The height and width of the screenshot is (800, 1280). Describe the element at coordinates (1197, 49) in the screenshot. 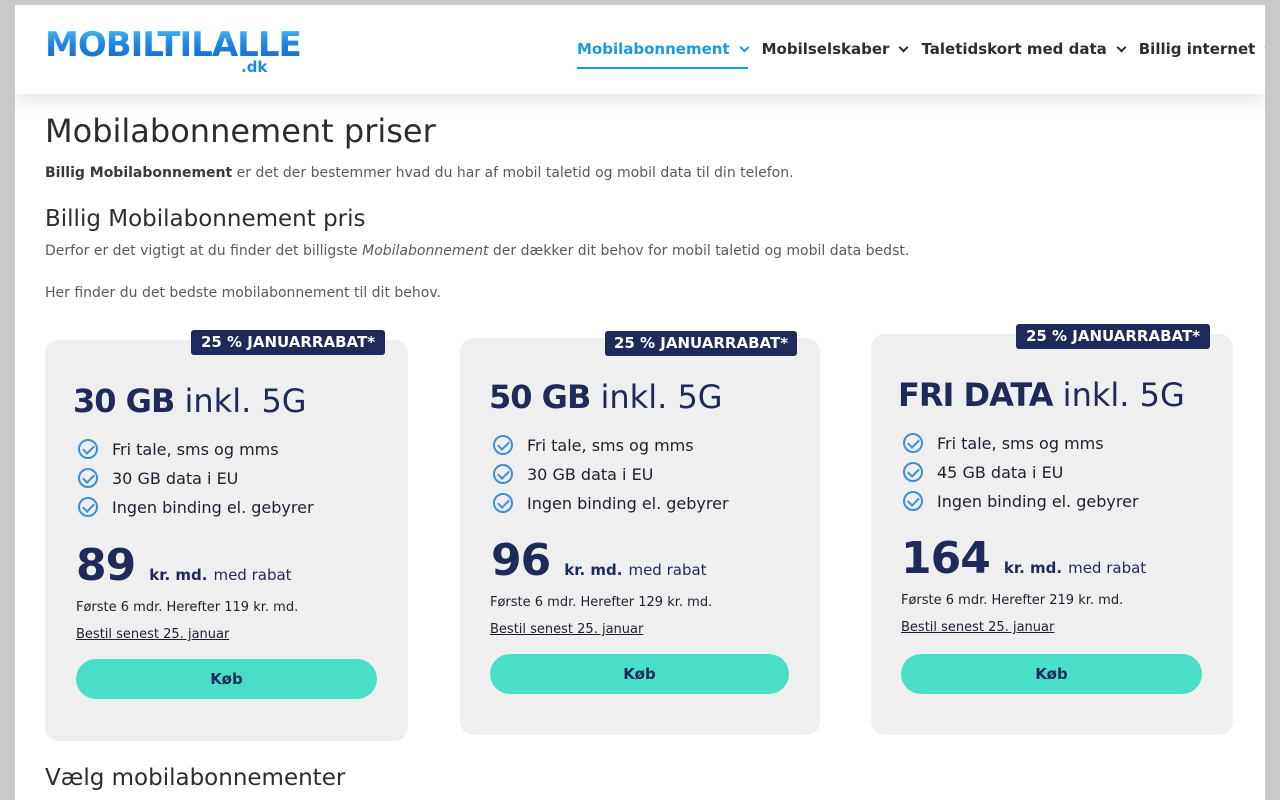

I see `nav-item-label: Billig internet` at that location.